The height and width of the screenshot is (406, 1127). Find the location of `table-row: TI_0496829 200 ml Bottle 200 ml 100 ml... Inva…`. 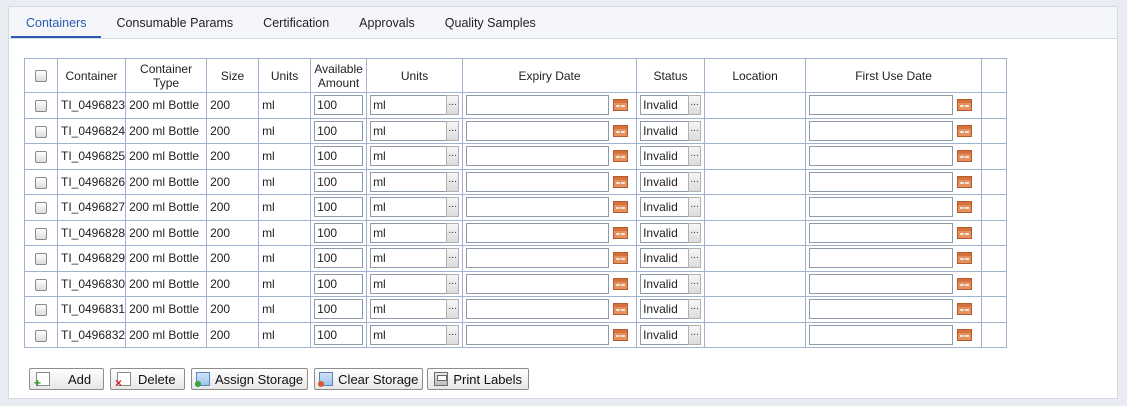

table-row: TI_0496829 200 ml Bottle 200 ml 100 ml... Inva… is located at coordinates (516, 258).